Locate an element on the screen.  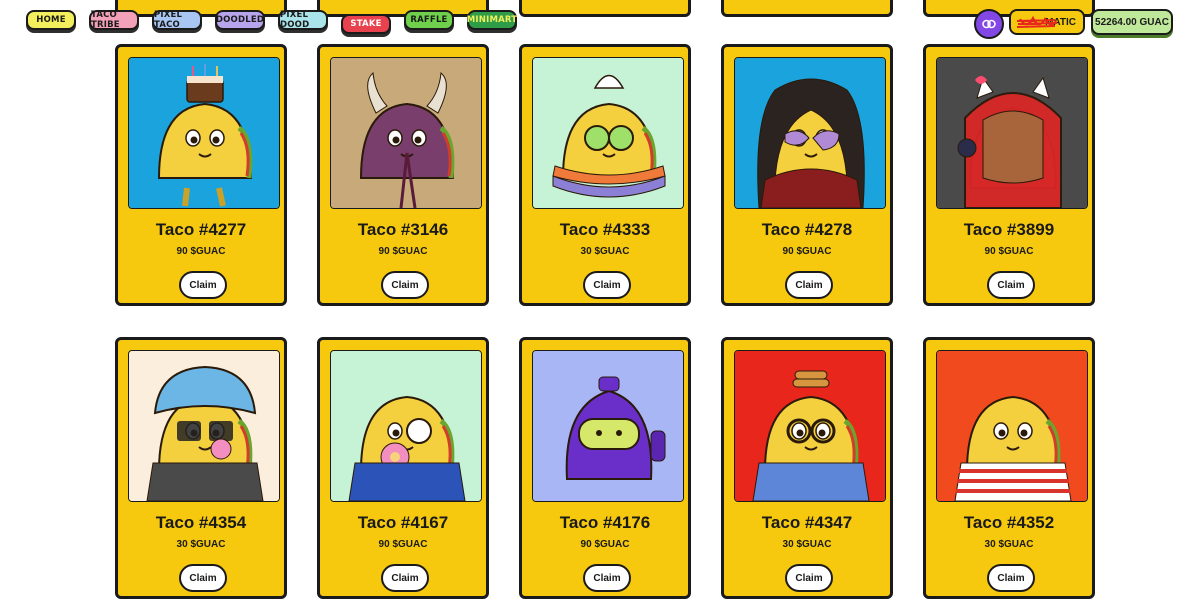
nav-taco-tribe: TACO TRIBE is located at coordinates (114, 20).